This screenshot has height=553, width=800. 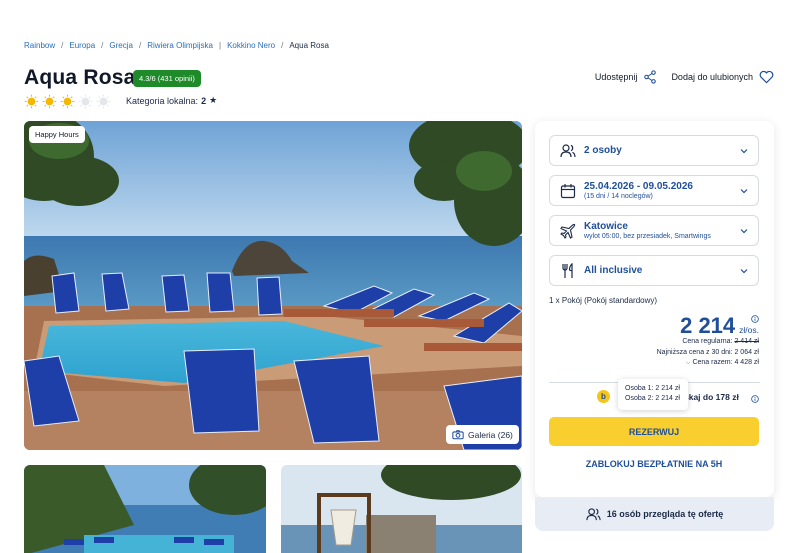 What do you see at coordinates (647, 236) in the screenshot?
I see `departure-details: wylot 05:00, bez przesiadek, Smartwings` at bounding box center [647, 236].